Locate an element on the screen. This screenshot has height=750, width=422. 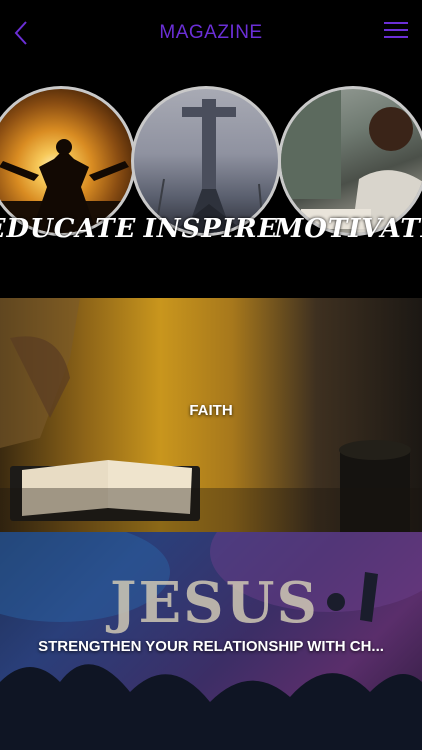
app-header: MAGAZINE is located at coordinates (211, 33).